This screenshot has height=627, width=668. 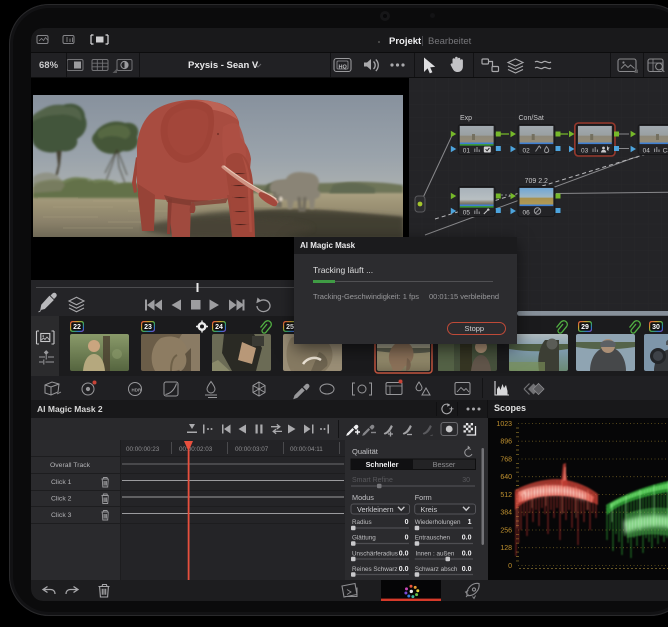 I want to click on svg-text: 128, so click(x=506, y=548).